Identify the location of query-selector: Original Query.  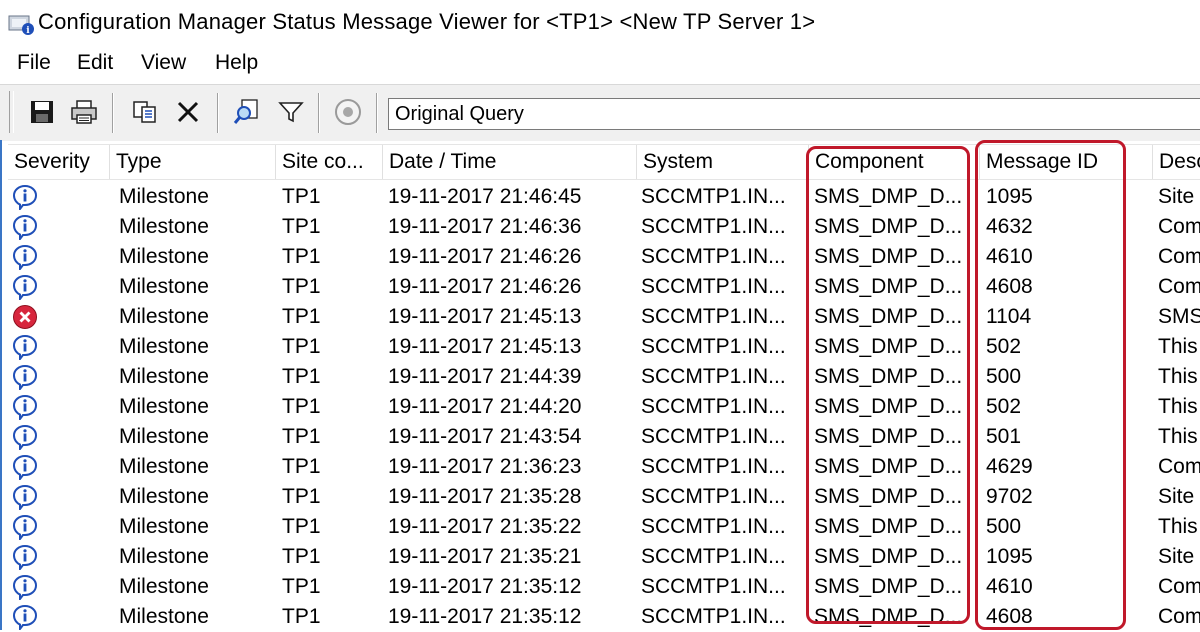
(794, 114).